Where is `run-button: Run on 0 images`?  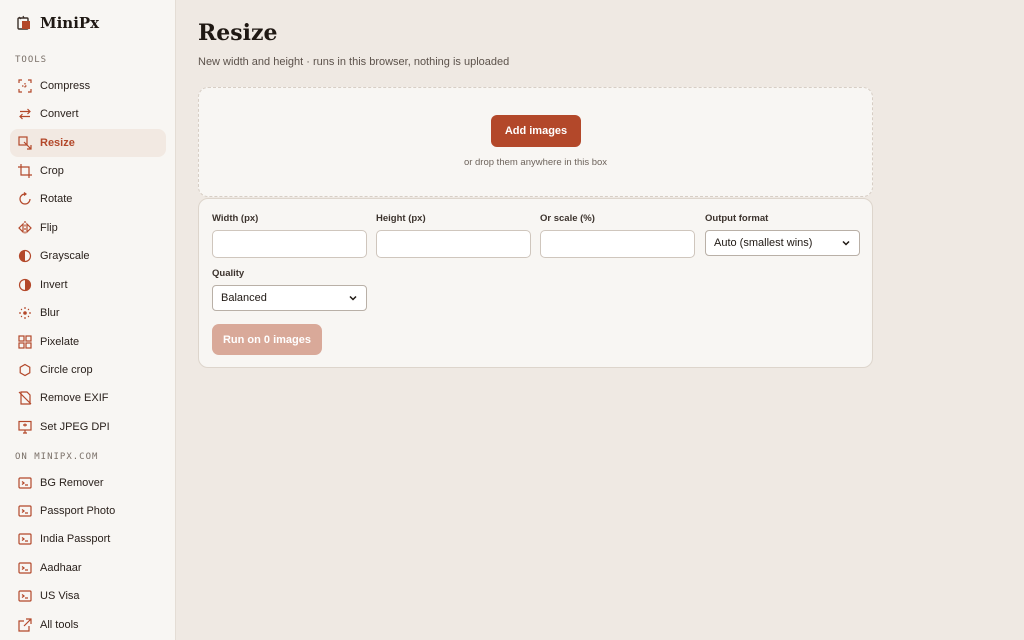
run-button: Run on 0 images is located at coordinates (267, 339).